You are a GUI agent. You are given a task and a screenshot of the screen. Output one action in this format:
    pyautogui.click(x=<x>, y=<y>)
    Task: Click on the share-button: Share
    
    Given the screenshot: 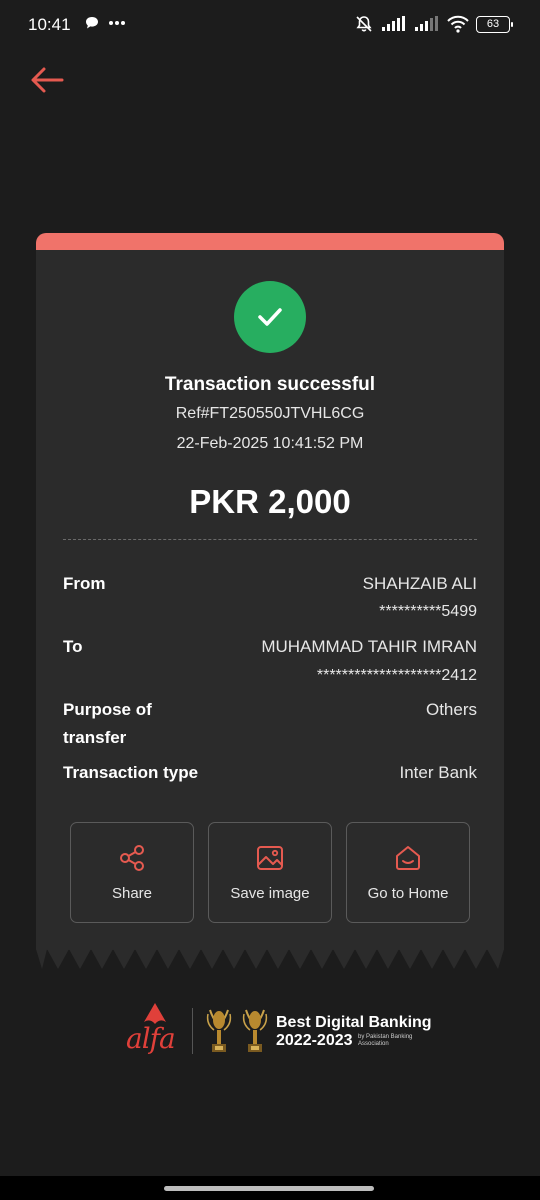 What is the action you would take?
    pyautogui.click(x=132, y=872)
    